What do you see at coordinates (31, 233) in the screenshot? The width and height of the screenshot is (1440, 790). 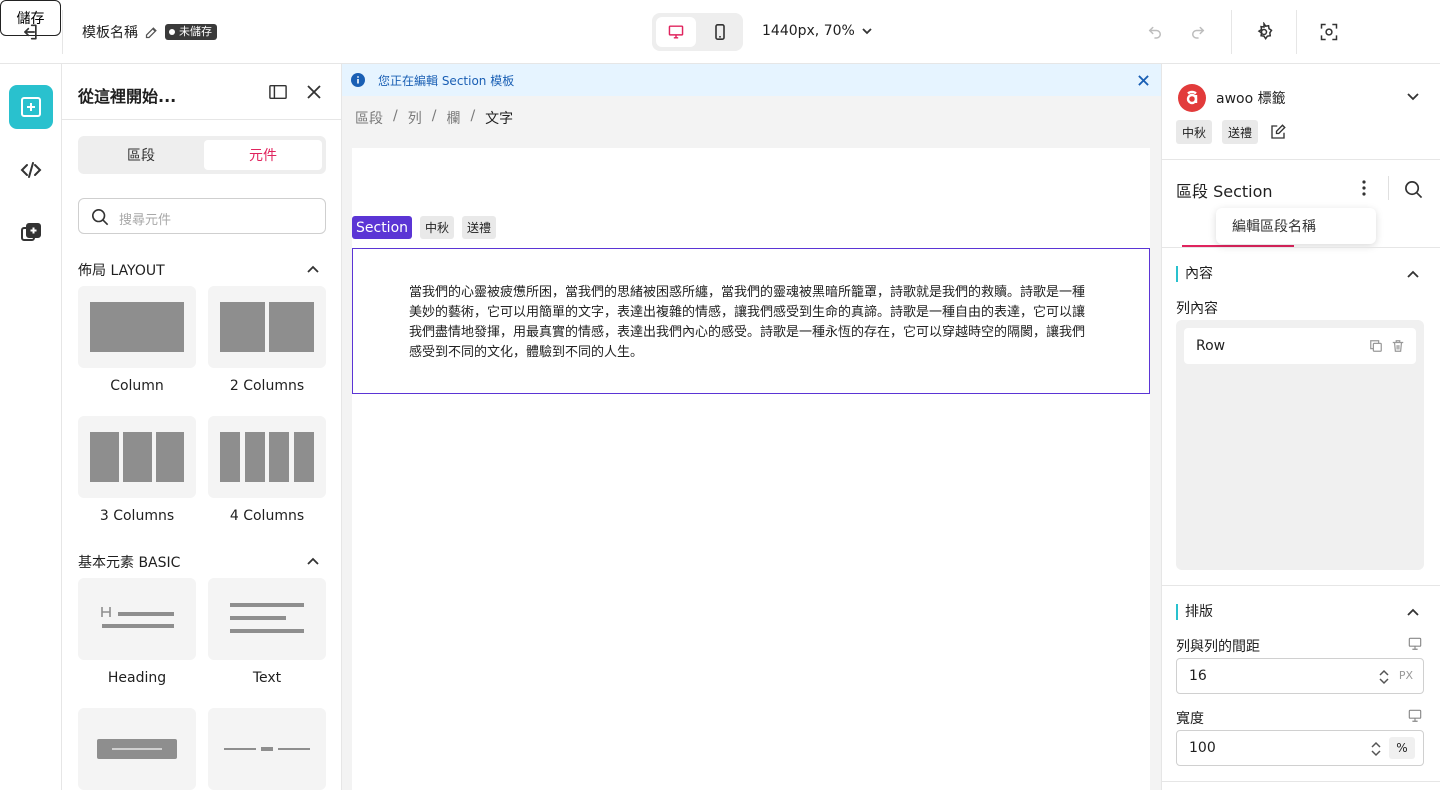 I see `templates-icon` at bounding box center [31, 233].